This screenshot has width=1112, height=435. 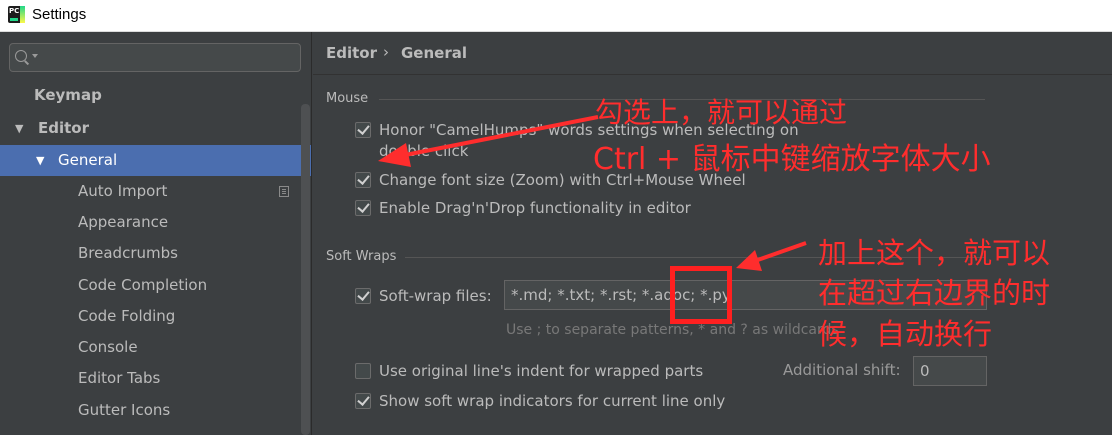 I want to click on sidebar-item-gutter-icons: Gutter Icons, so click(x=150, y=410).